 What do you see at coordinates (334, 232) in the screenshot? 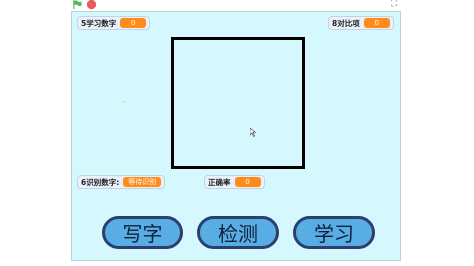
I see `learn-button: 学习` at bounding box center [334, 232].